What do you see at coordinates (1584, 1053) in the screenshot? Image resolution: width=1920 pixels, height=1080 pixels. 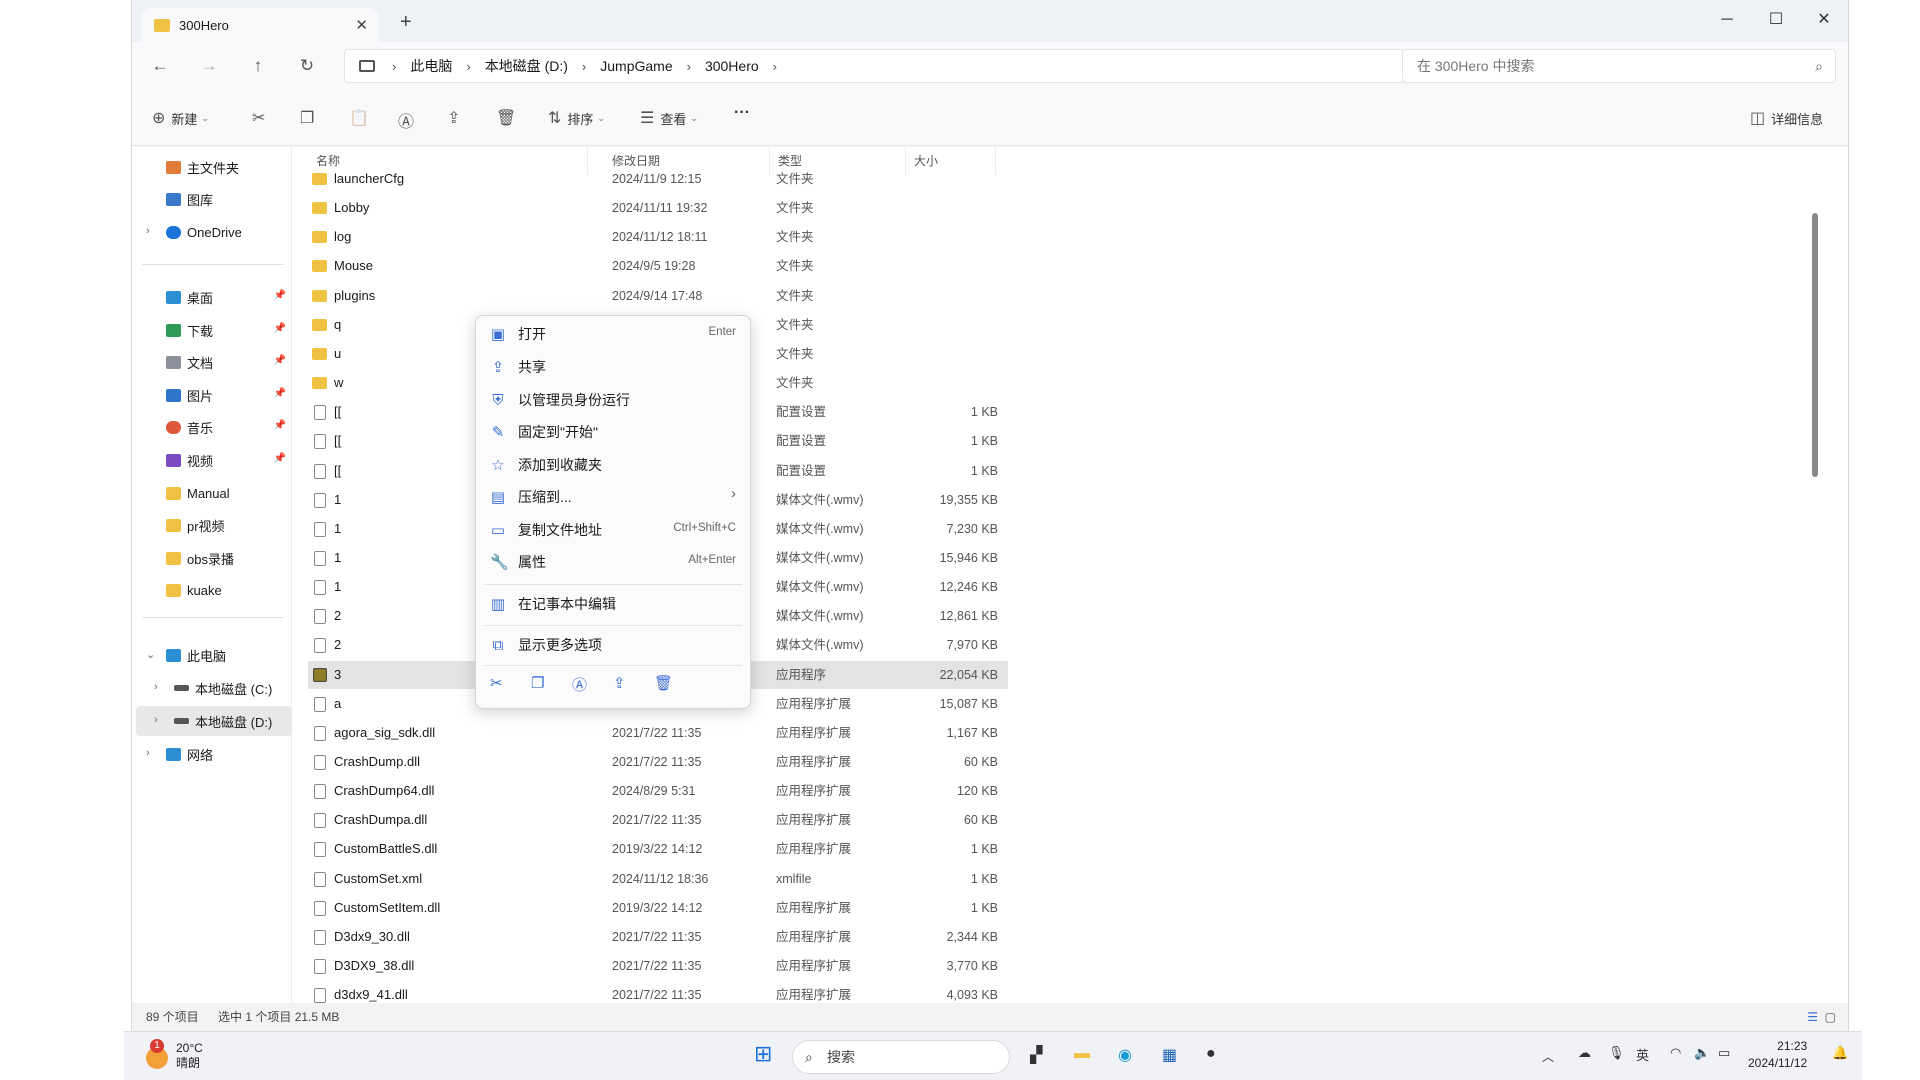 I see `cloud-tray-icon: ☁` at bounding box center [1584, 1053].